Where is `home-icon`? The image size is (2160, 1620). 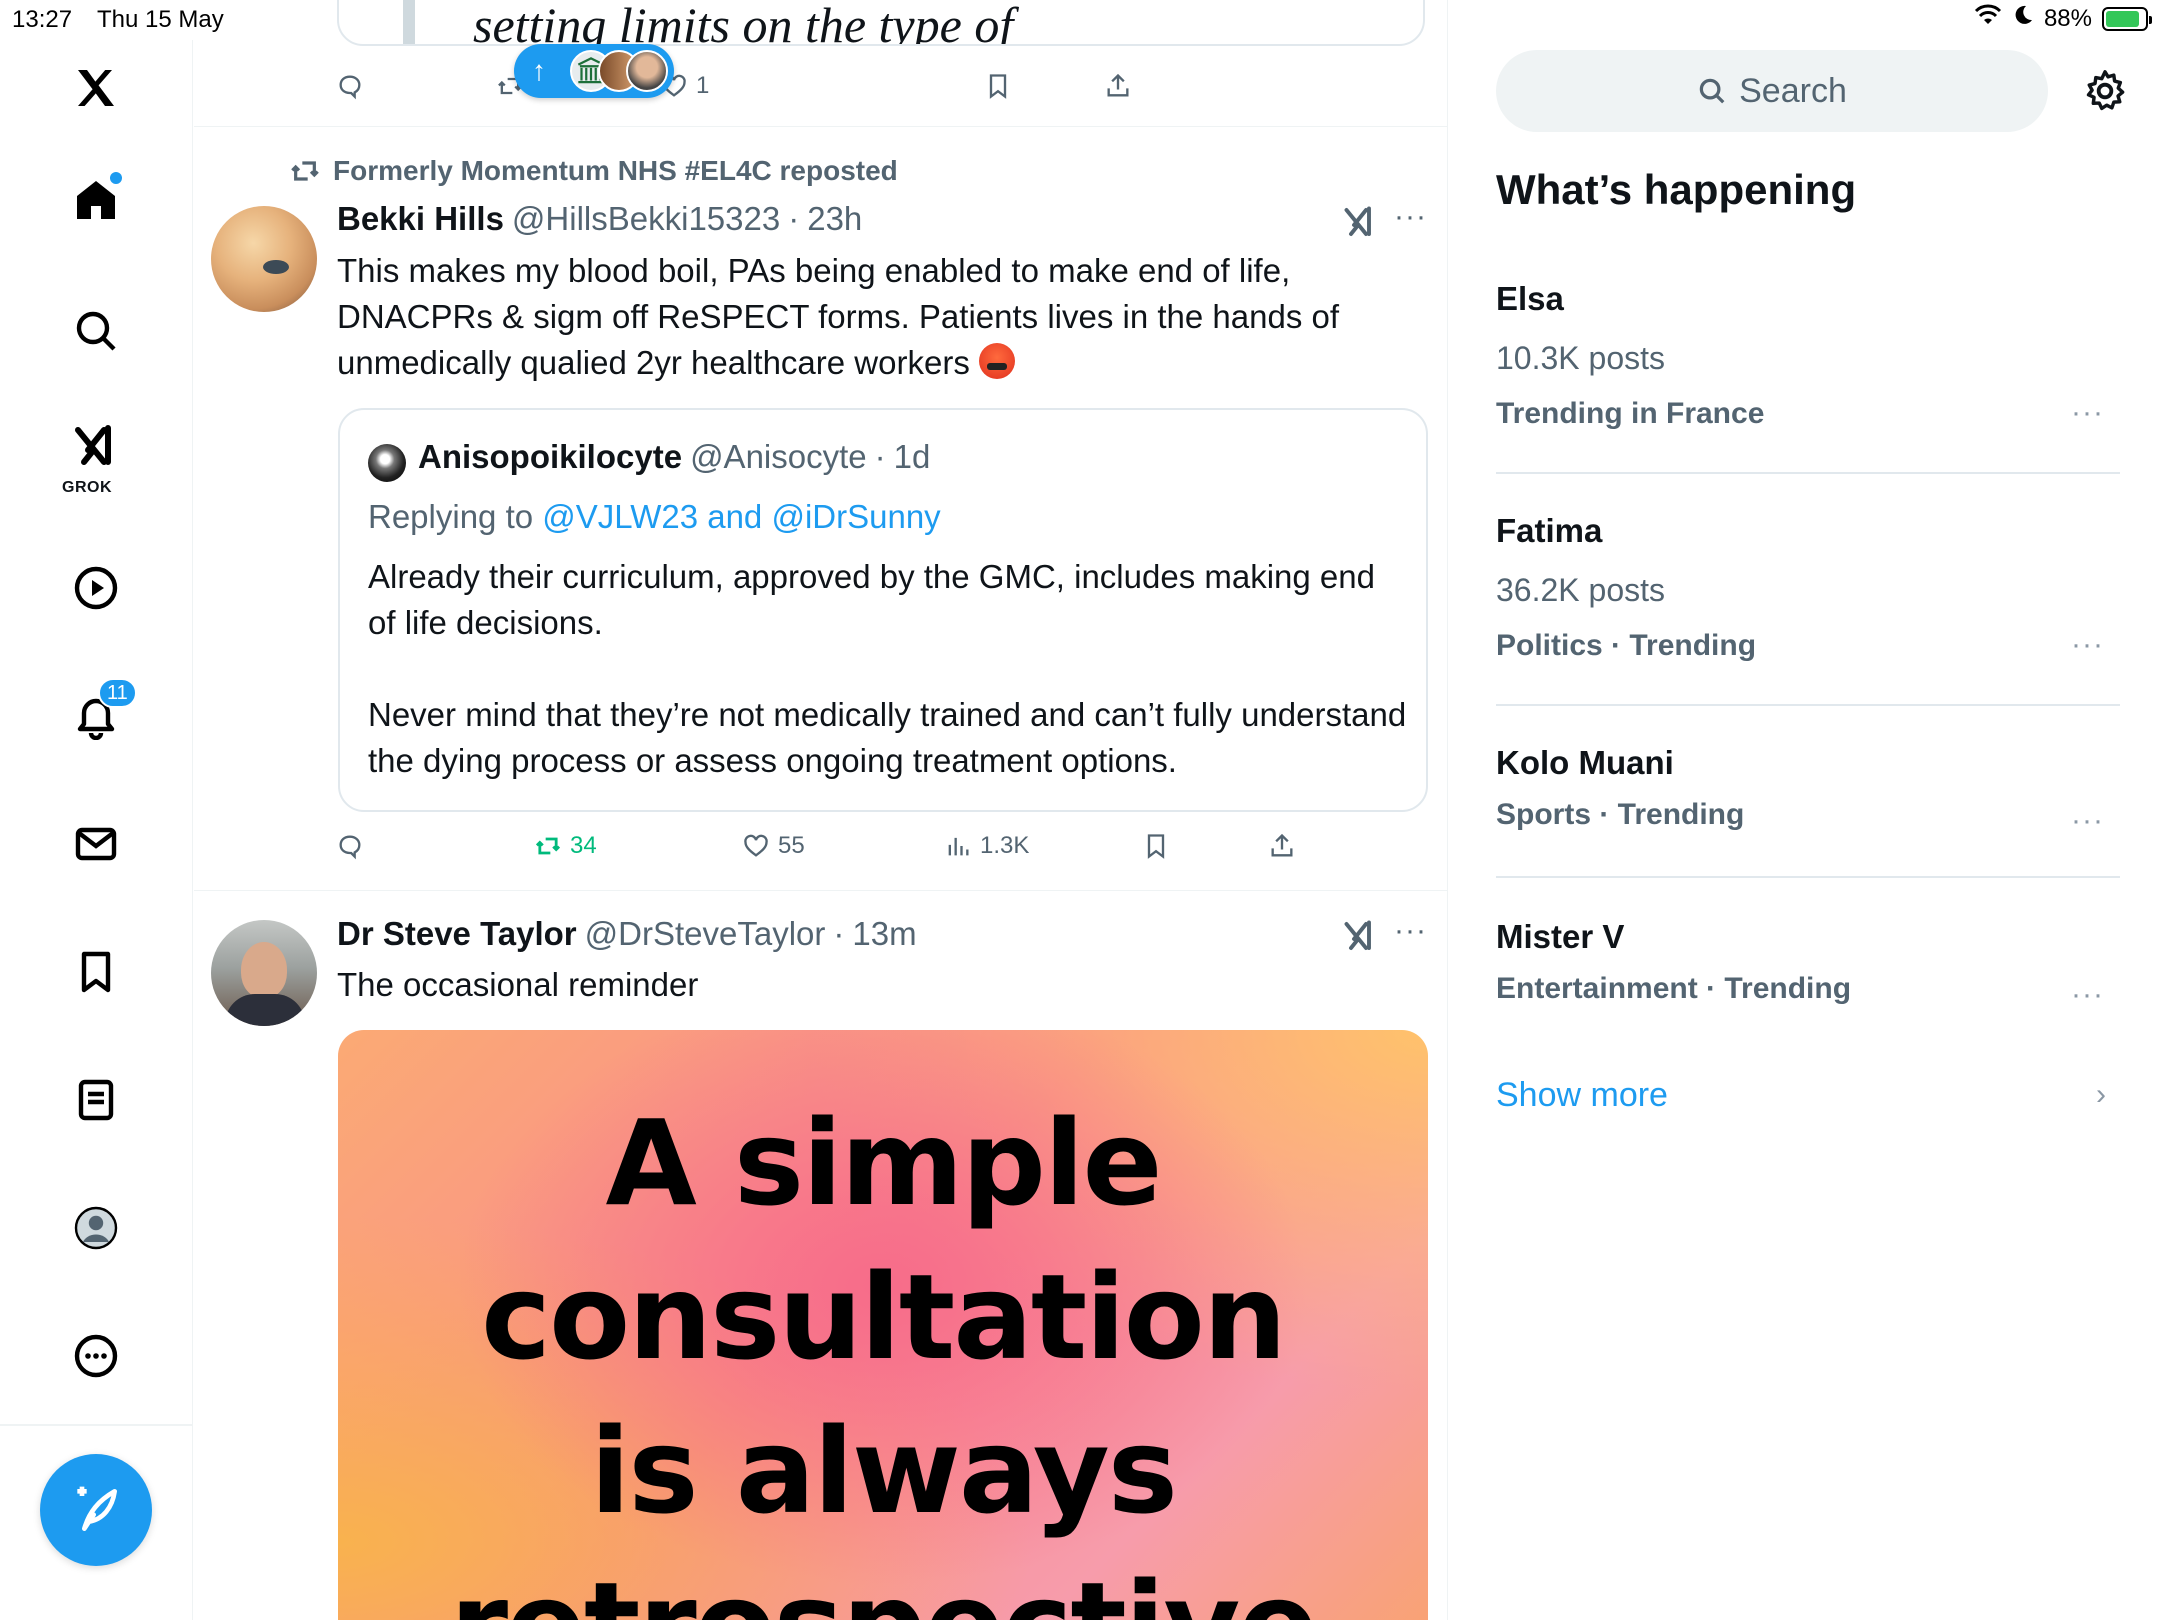 home-icon is located at coordinates (96, 200).